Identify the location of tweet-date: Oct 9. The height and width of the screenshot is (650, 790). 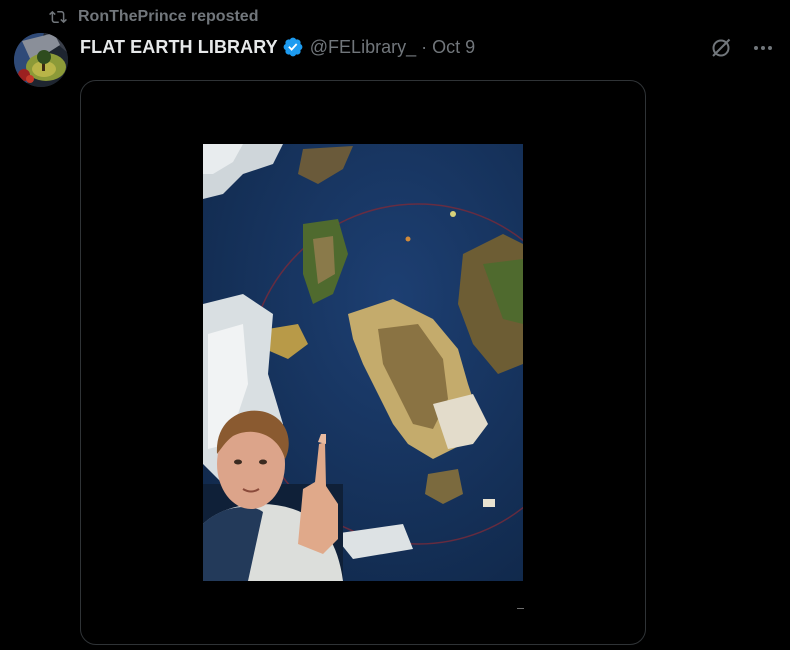
(453, 47).